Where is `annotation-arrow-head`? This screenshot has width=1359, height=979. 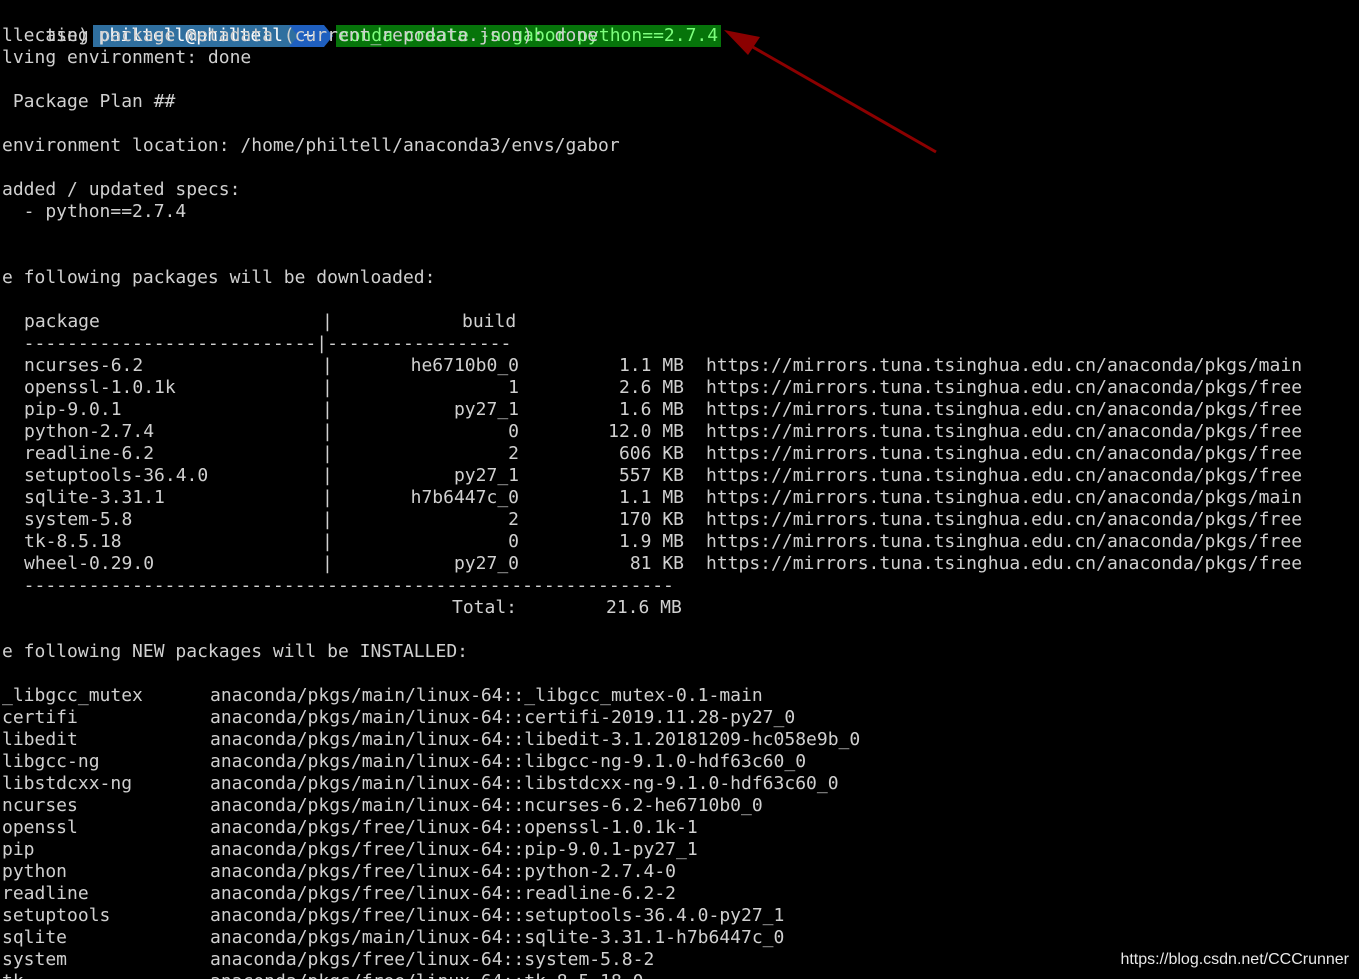 annotation-arrow-head is located at coordinates (742, 42).